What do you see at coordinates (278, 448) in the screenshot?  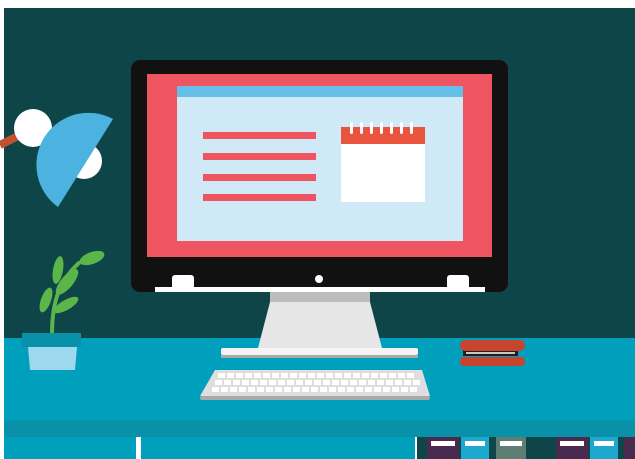 I see `drawer-middle` at bounding box center [278, 448].